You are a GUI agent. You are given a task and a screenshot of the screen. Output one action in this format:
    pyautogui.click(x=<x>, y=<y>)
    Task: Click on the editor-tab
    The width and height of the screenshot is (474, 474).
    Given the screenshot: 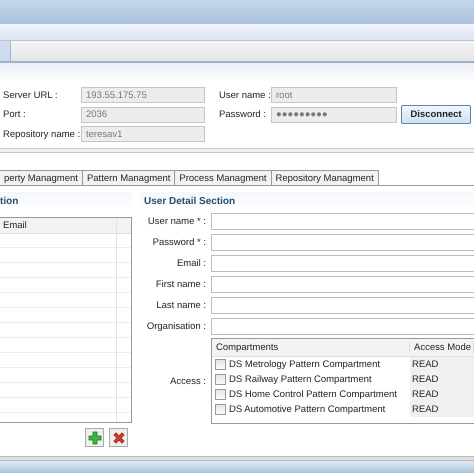 What is the action you would take?
    pyautogui.click(x=5, y=51)
    